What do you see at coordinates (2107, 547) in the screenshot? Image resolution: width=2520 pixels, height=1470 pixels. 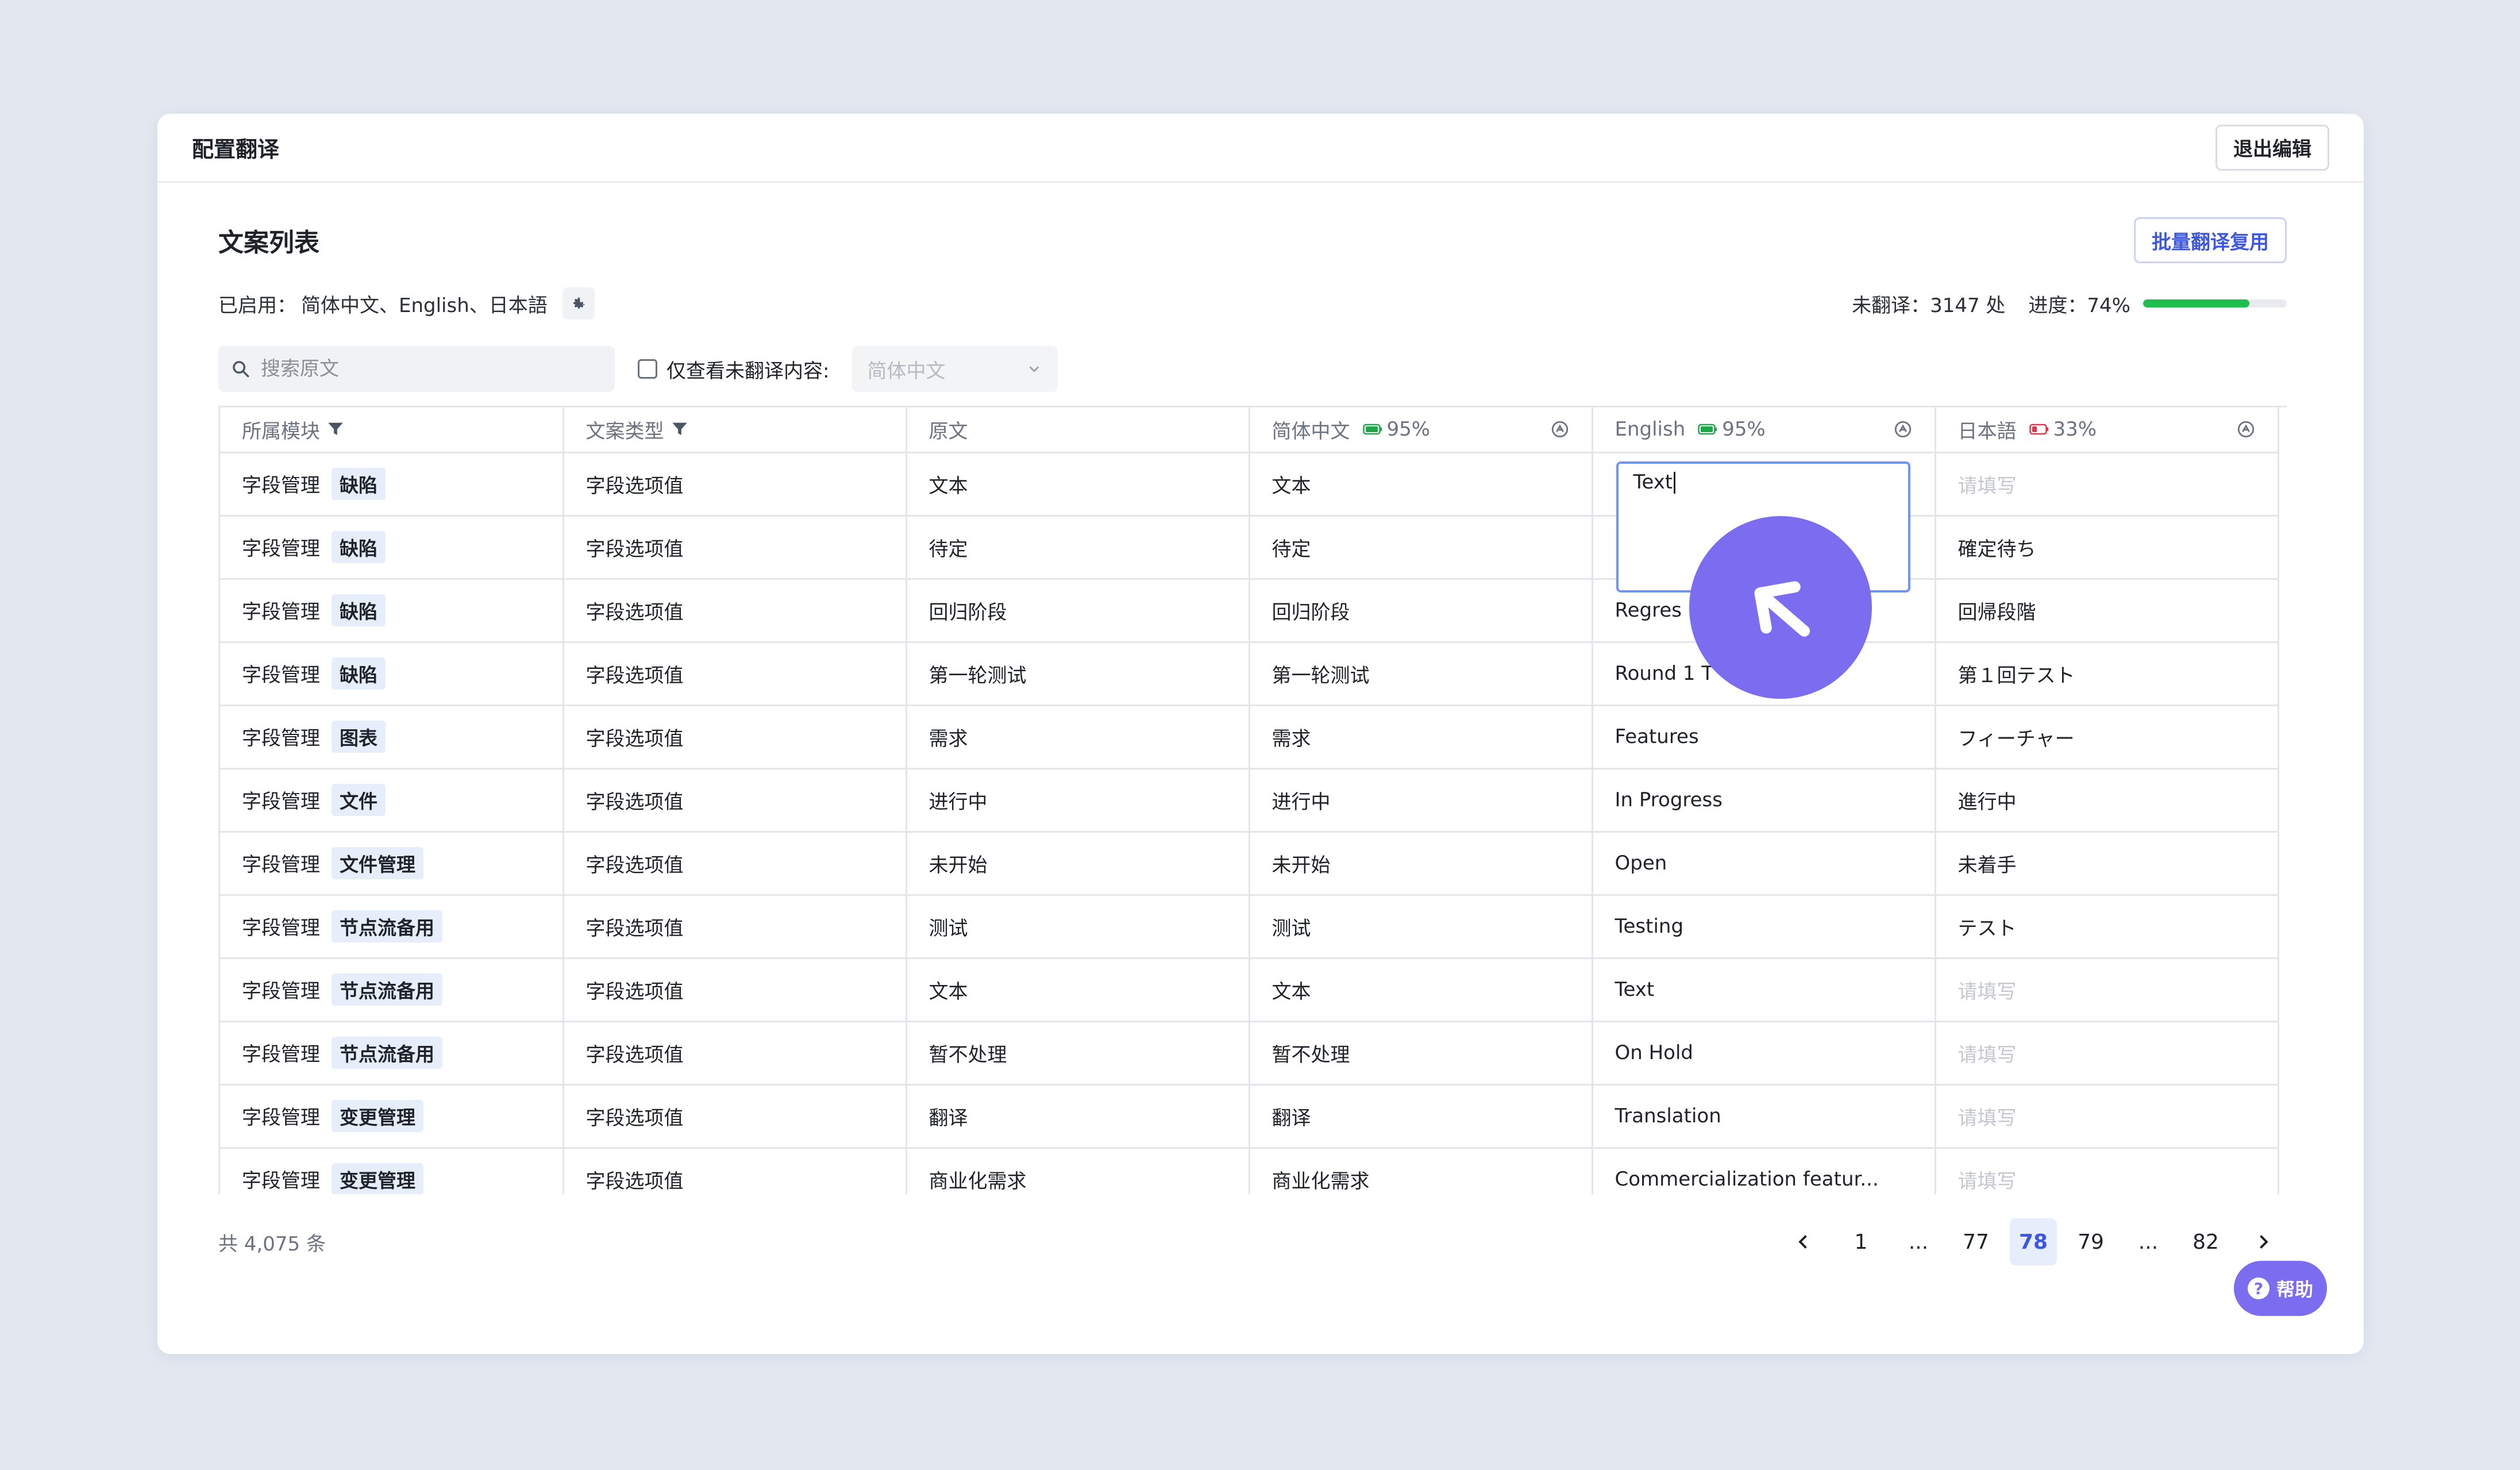 I see `ja-cell: 確定待ち` at bounding box center [2107, 547].